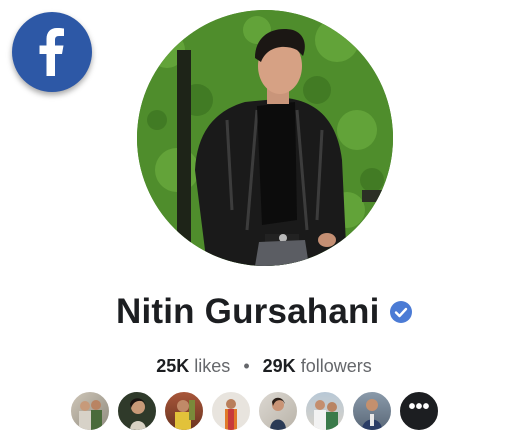 This screenshot has height=441, width=528. Describe the element at coordinates (336, 366) in the screenshot. I see `followers-label: followers` at that location.